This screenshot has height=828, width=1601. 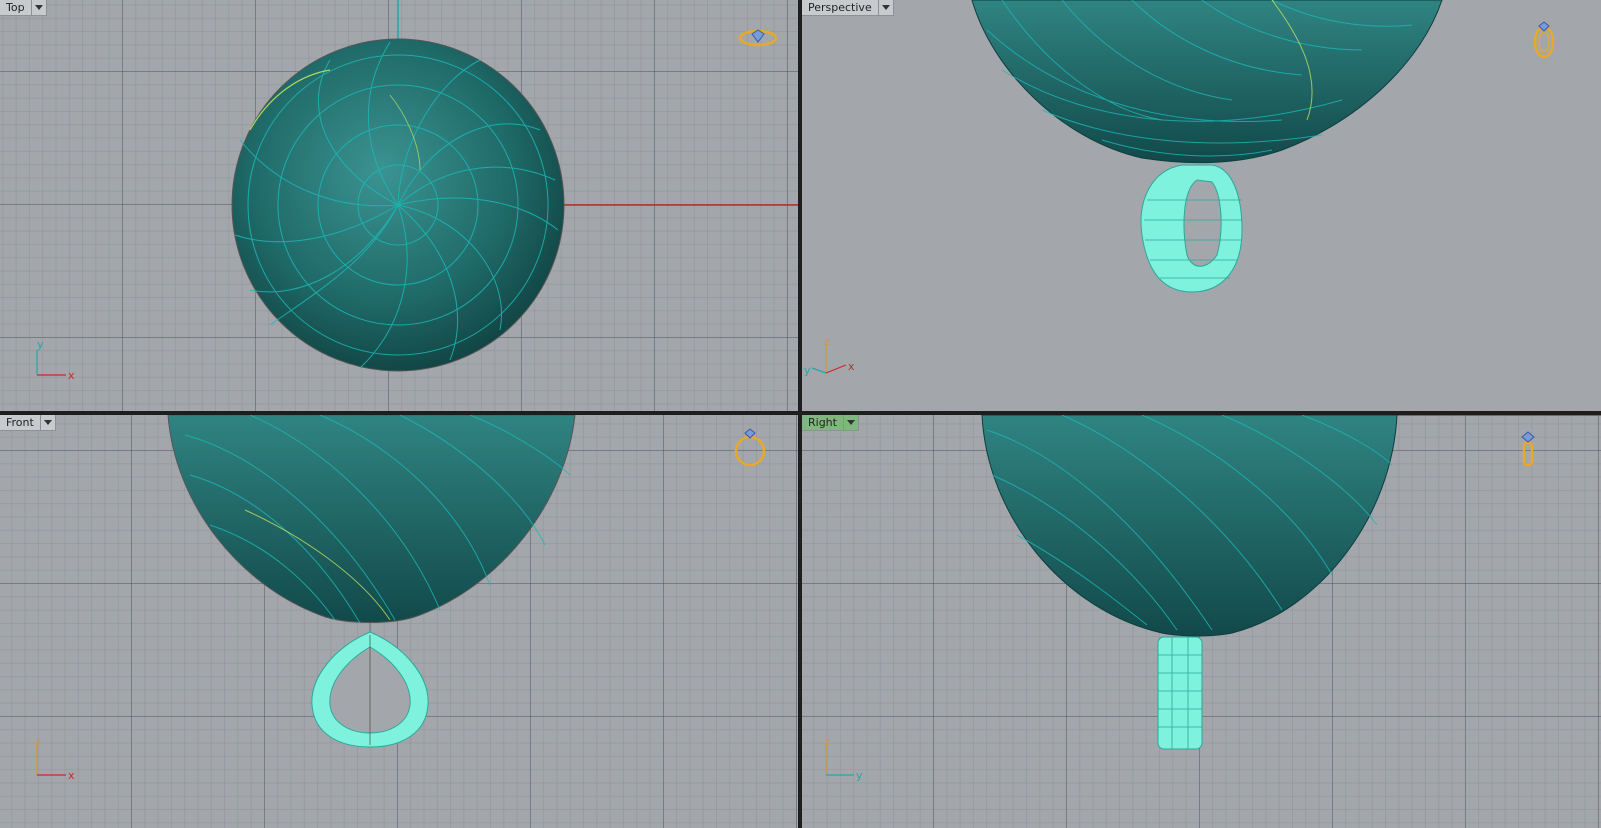 What do you see at coordinates (20, 423) in the screenshot?
I see `front-viewport-title: Front` at bounding box center [20, 423].